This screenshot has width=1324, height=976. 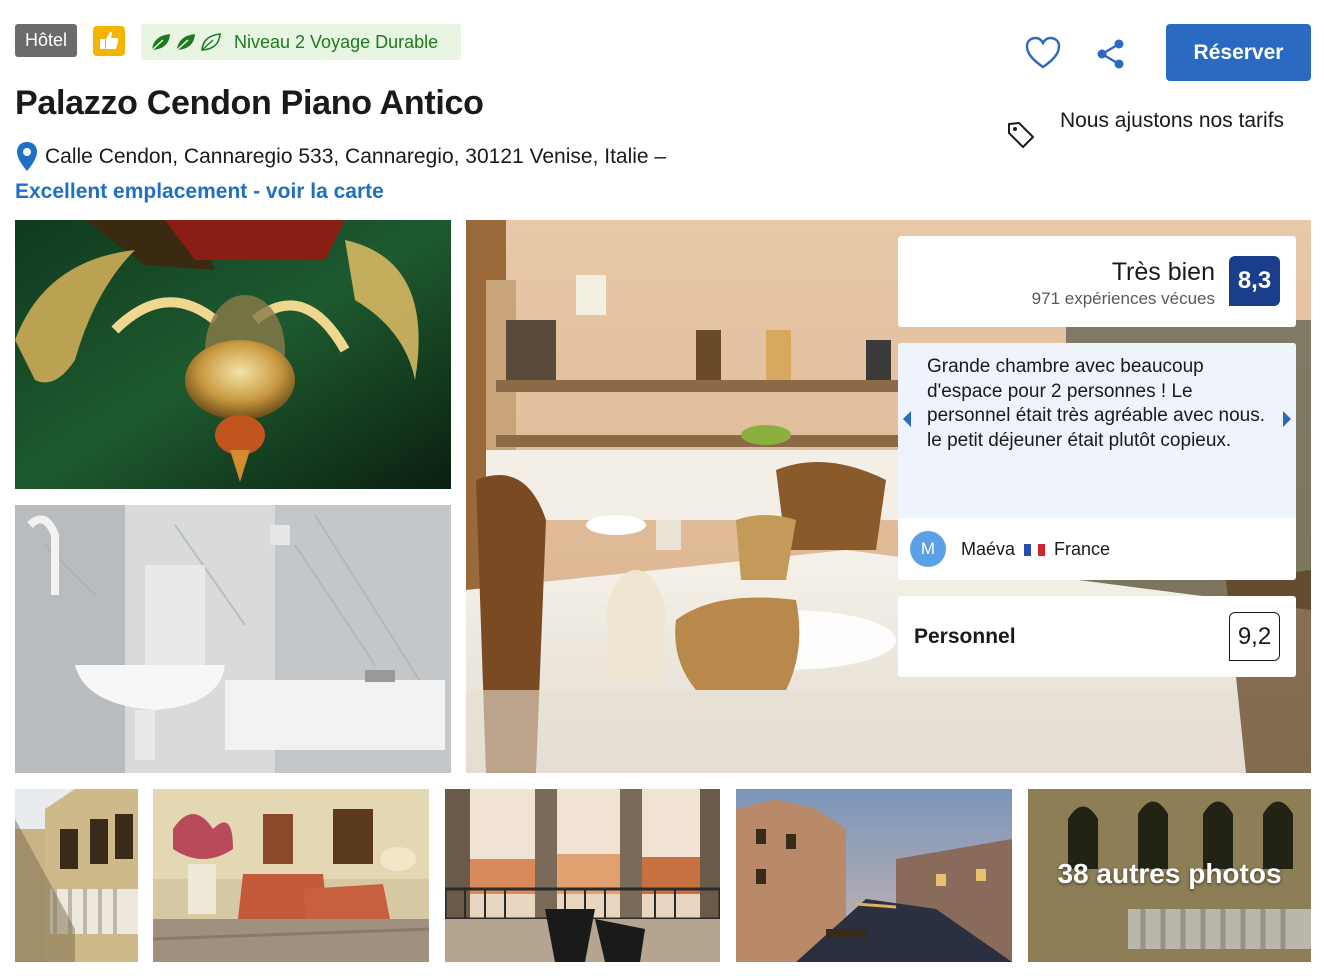 I want to click on sustainability-label: Niveau 2 Voyage Durable, so click(x=336, y=41).